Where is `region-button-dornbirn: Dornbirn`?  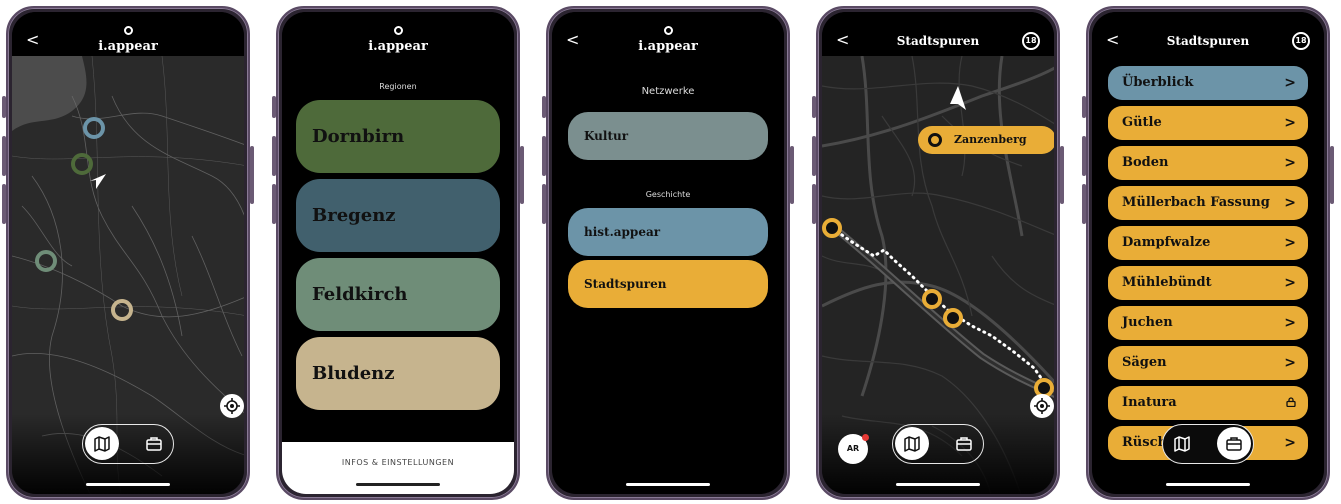
region-button-dornbirn: Dornbirn is located at coordinates (398, 136).